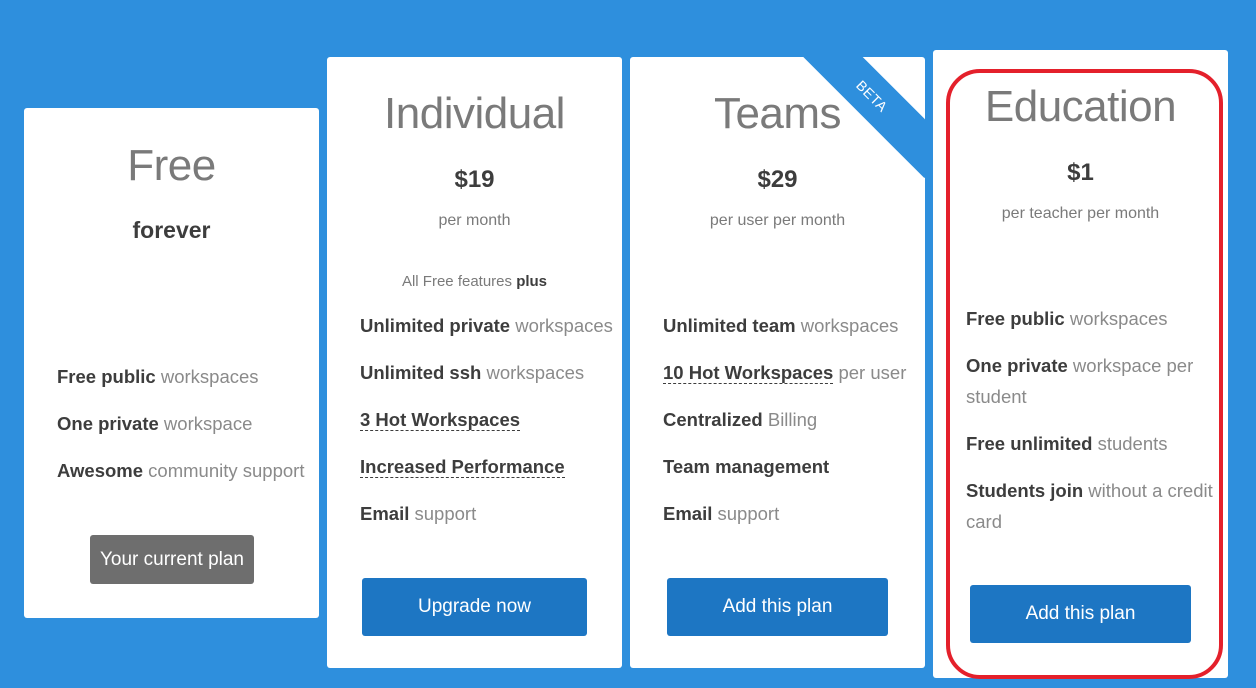  I want to click on increased-performance-link: Increased Performance, so click(462, 467).